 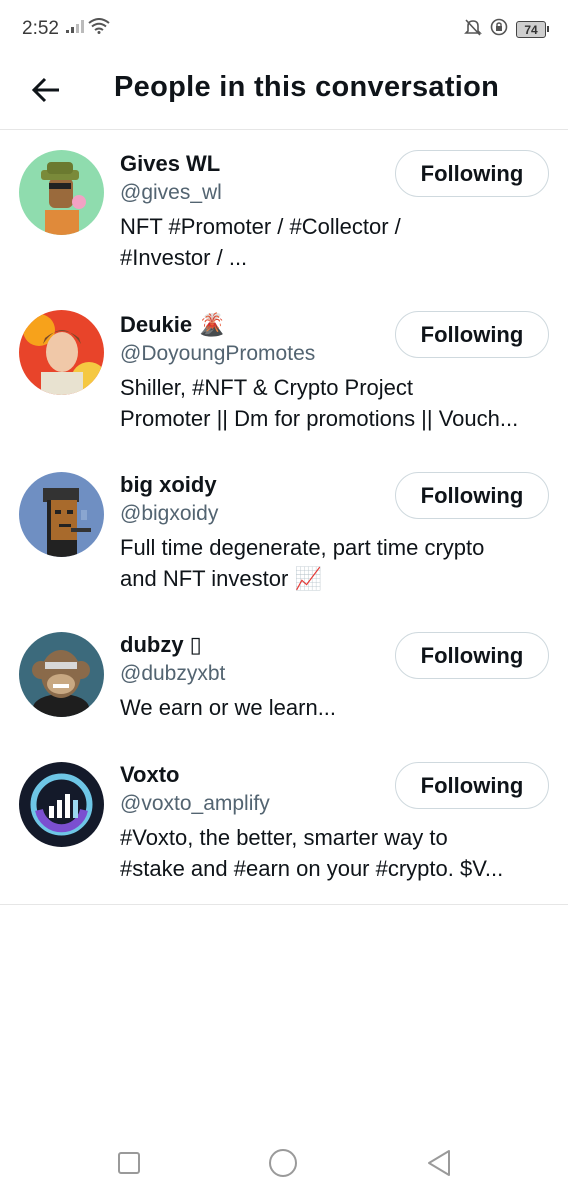 I want to click on signal-icon, so click(x=75, y=28).